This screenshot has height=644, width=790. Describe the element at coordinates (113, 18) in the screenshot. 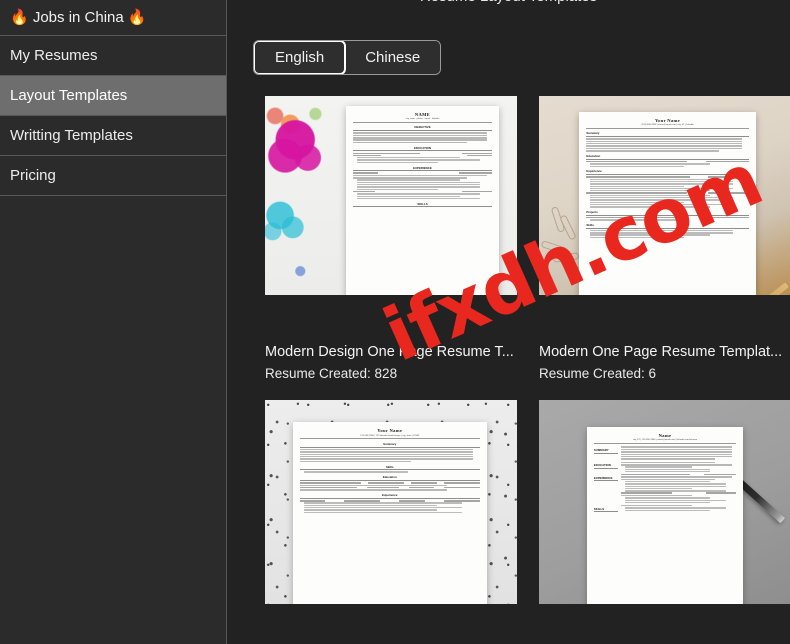

I see `sidebar-brand: 🔥 Jobs in China 🔥` at that location.